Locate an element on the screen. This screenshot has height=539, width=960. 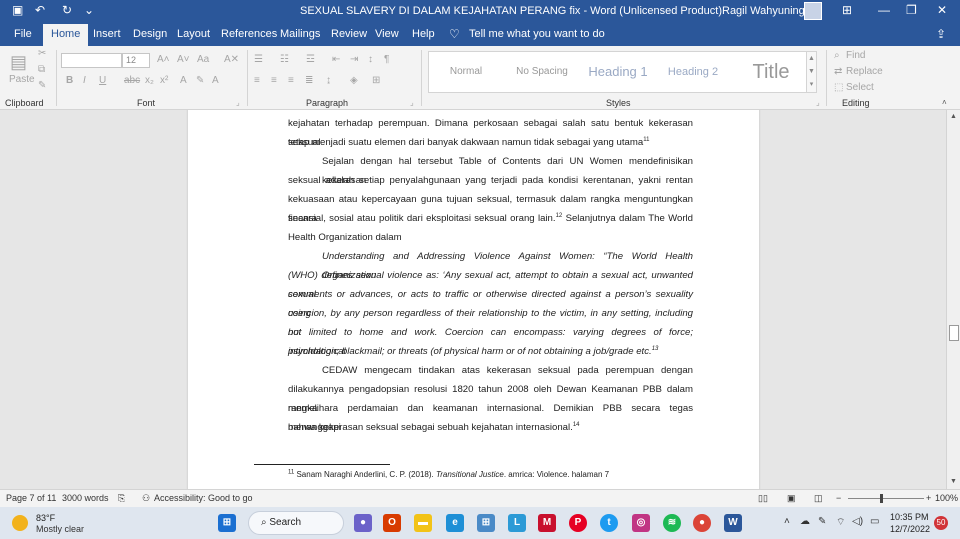
grow-font-icon: A˄ is located at coordinates (163, 59).